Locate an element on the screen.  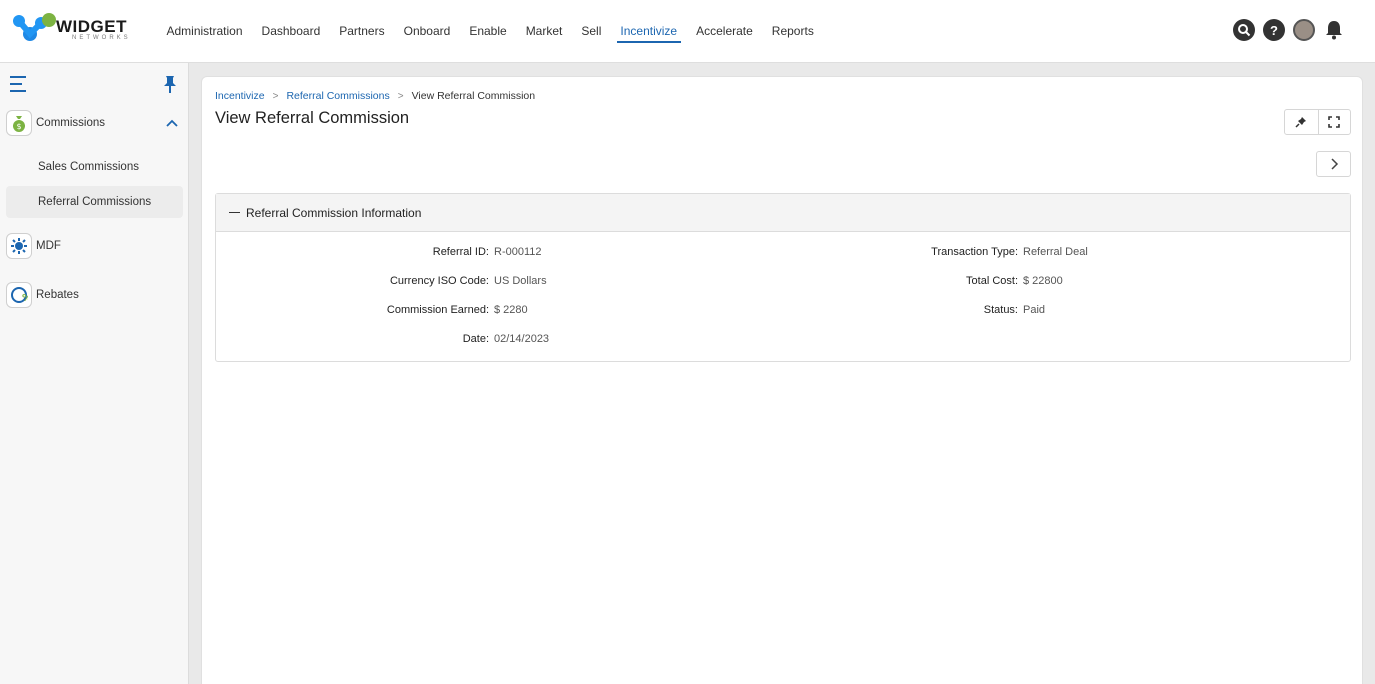
fullscreen-icon is located at coordinates (1334, 122).